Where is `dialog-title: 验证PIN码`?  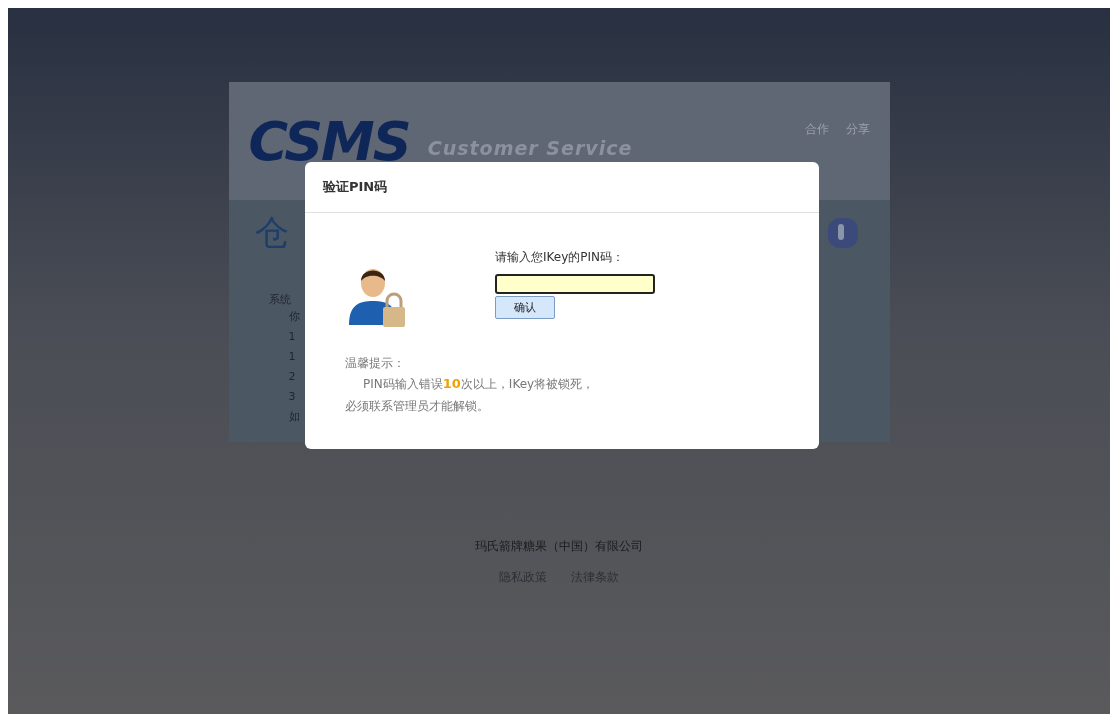 dialog-title: 验证PIN码 is located at coordinates (355, 187).